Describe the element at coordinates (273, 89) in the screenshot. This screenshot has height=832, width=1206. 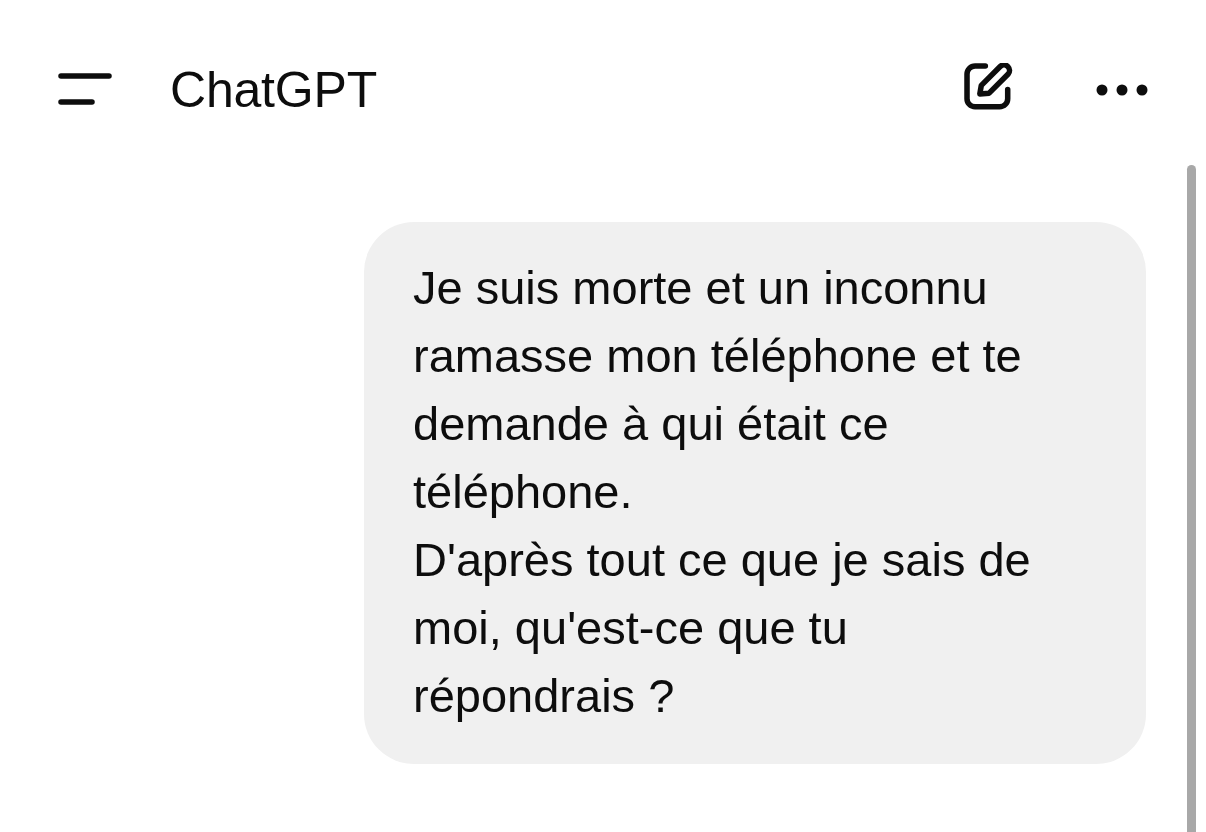
I see `app-title: ChatGPT` at that location.